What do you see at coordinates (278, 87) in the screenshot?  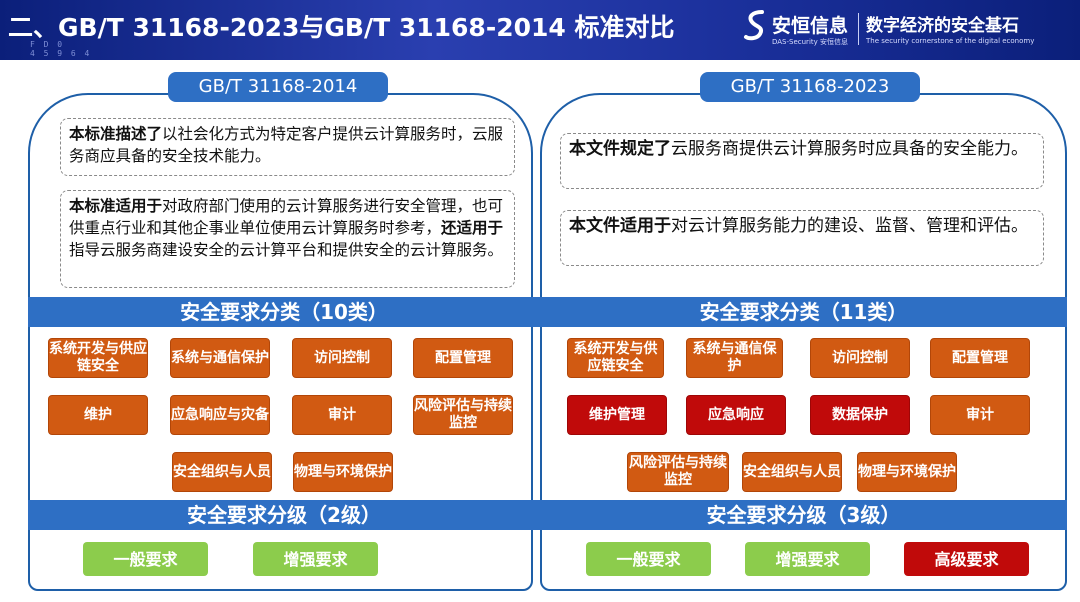 I see `left-standard-tab: GB/T 31168-2014` at bounding box center [278, 87].